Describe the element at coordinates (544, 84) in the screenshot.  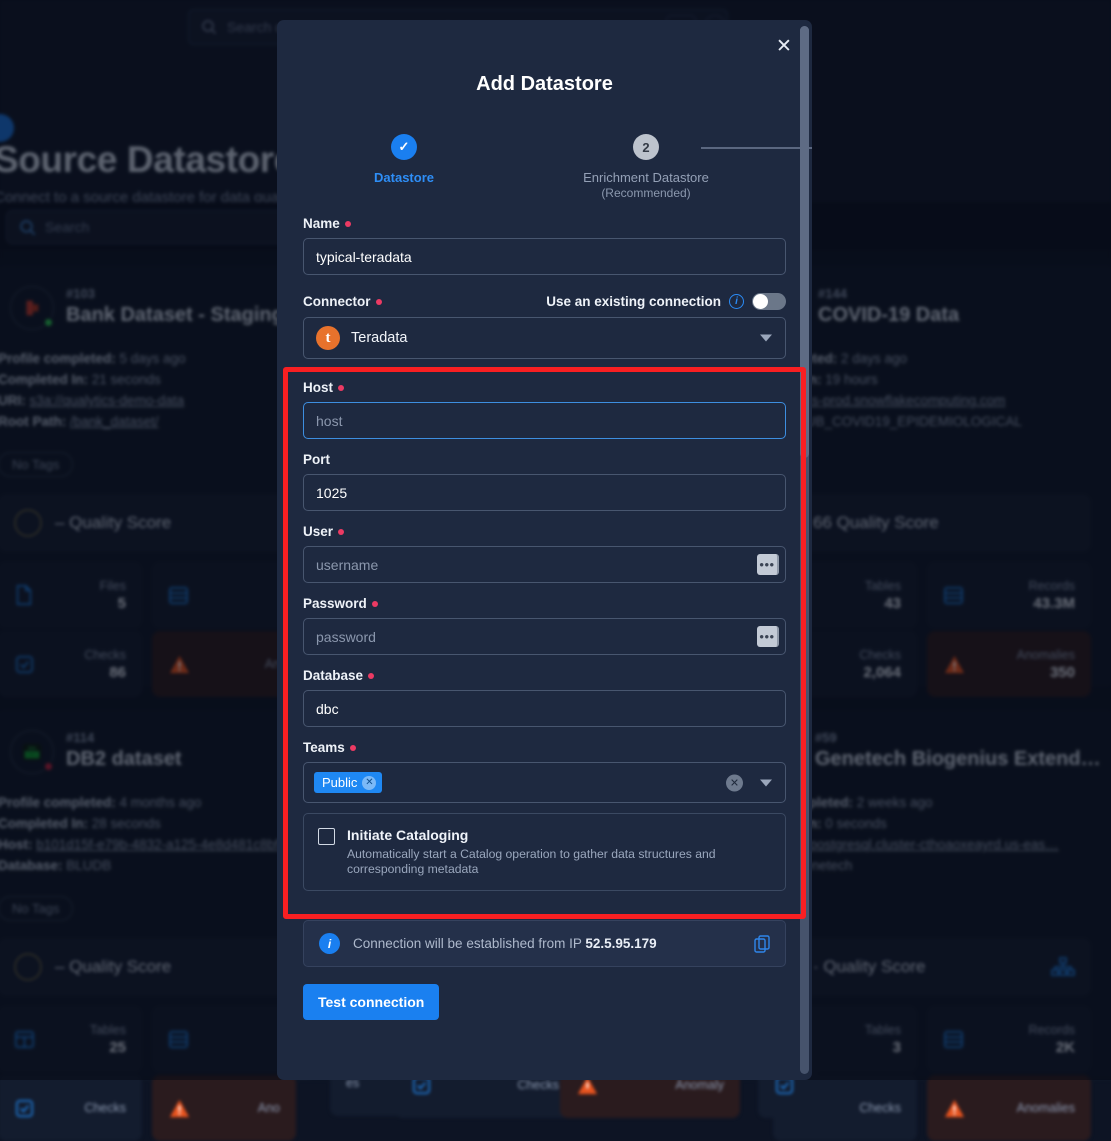
I see `modal-title: Add Datastore` at that location.